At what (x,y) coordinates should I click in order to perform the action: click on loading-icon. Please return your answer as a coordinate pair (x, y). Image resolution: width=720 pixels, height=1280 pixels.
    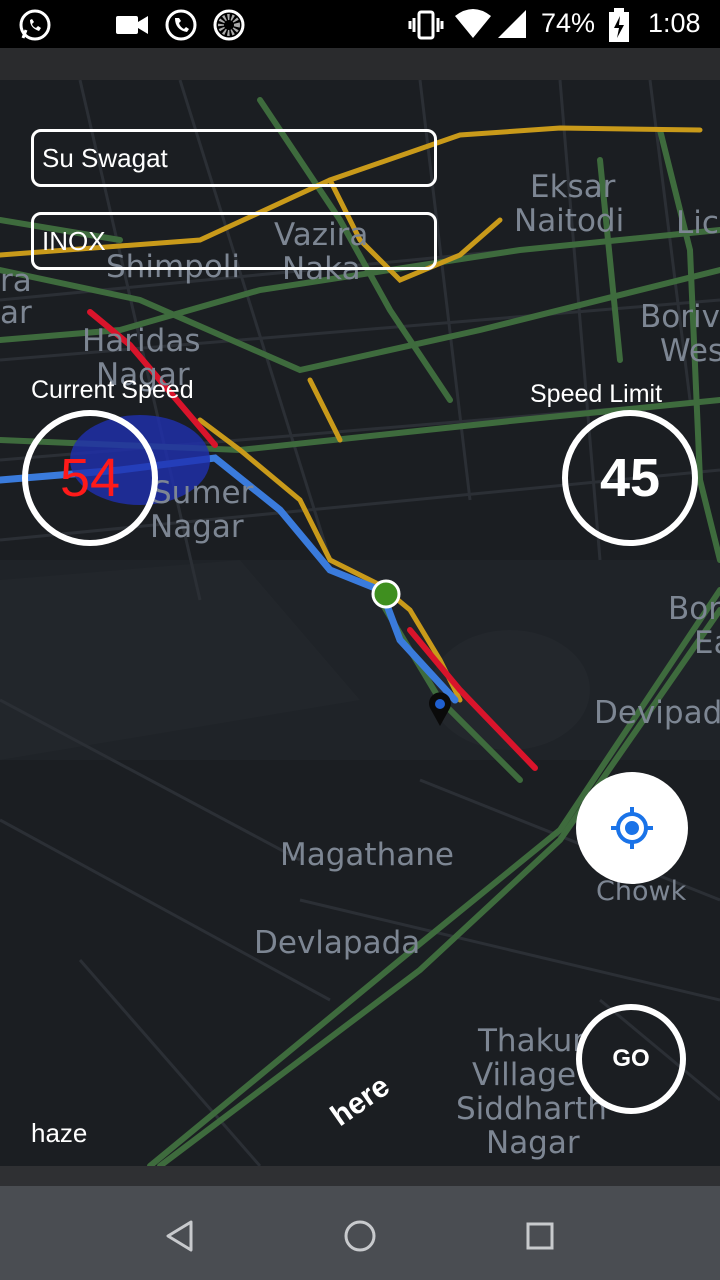
    Looking at the image, I should click on (229, 25).